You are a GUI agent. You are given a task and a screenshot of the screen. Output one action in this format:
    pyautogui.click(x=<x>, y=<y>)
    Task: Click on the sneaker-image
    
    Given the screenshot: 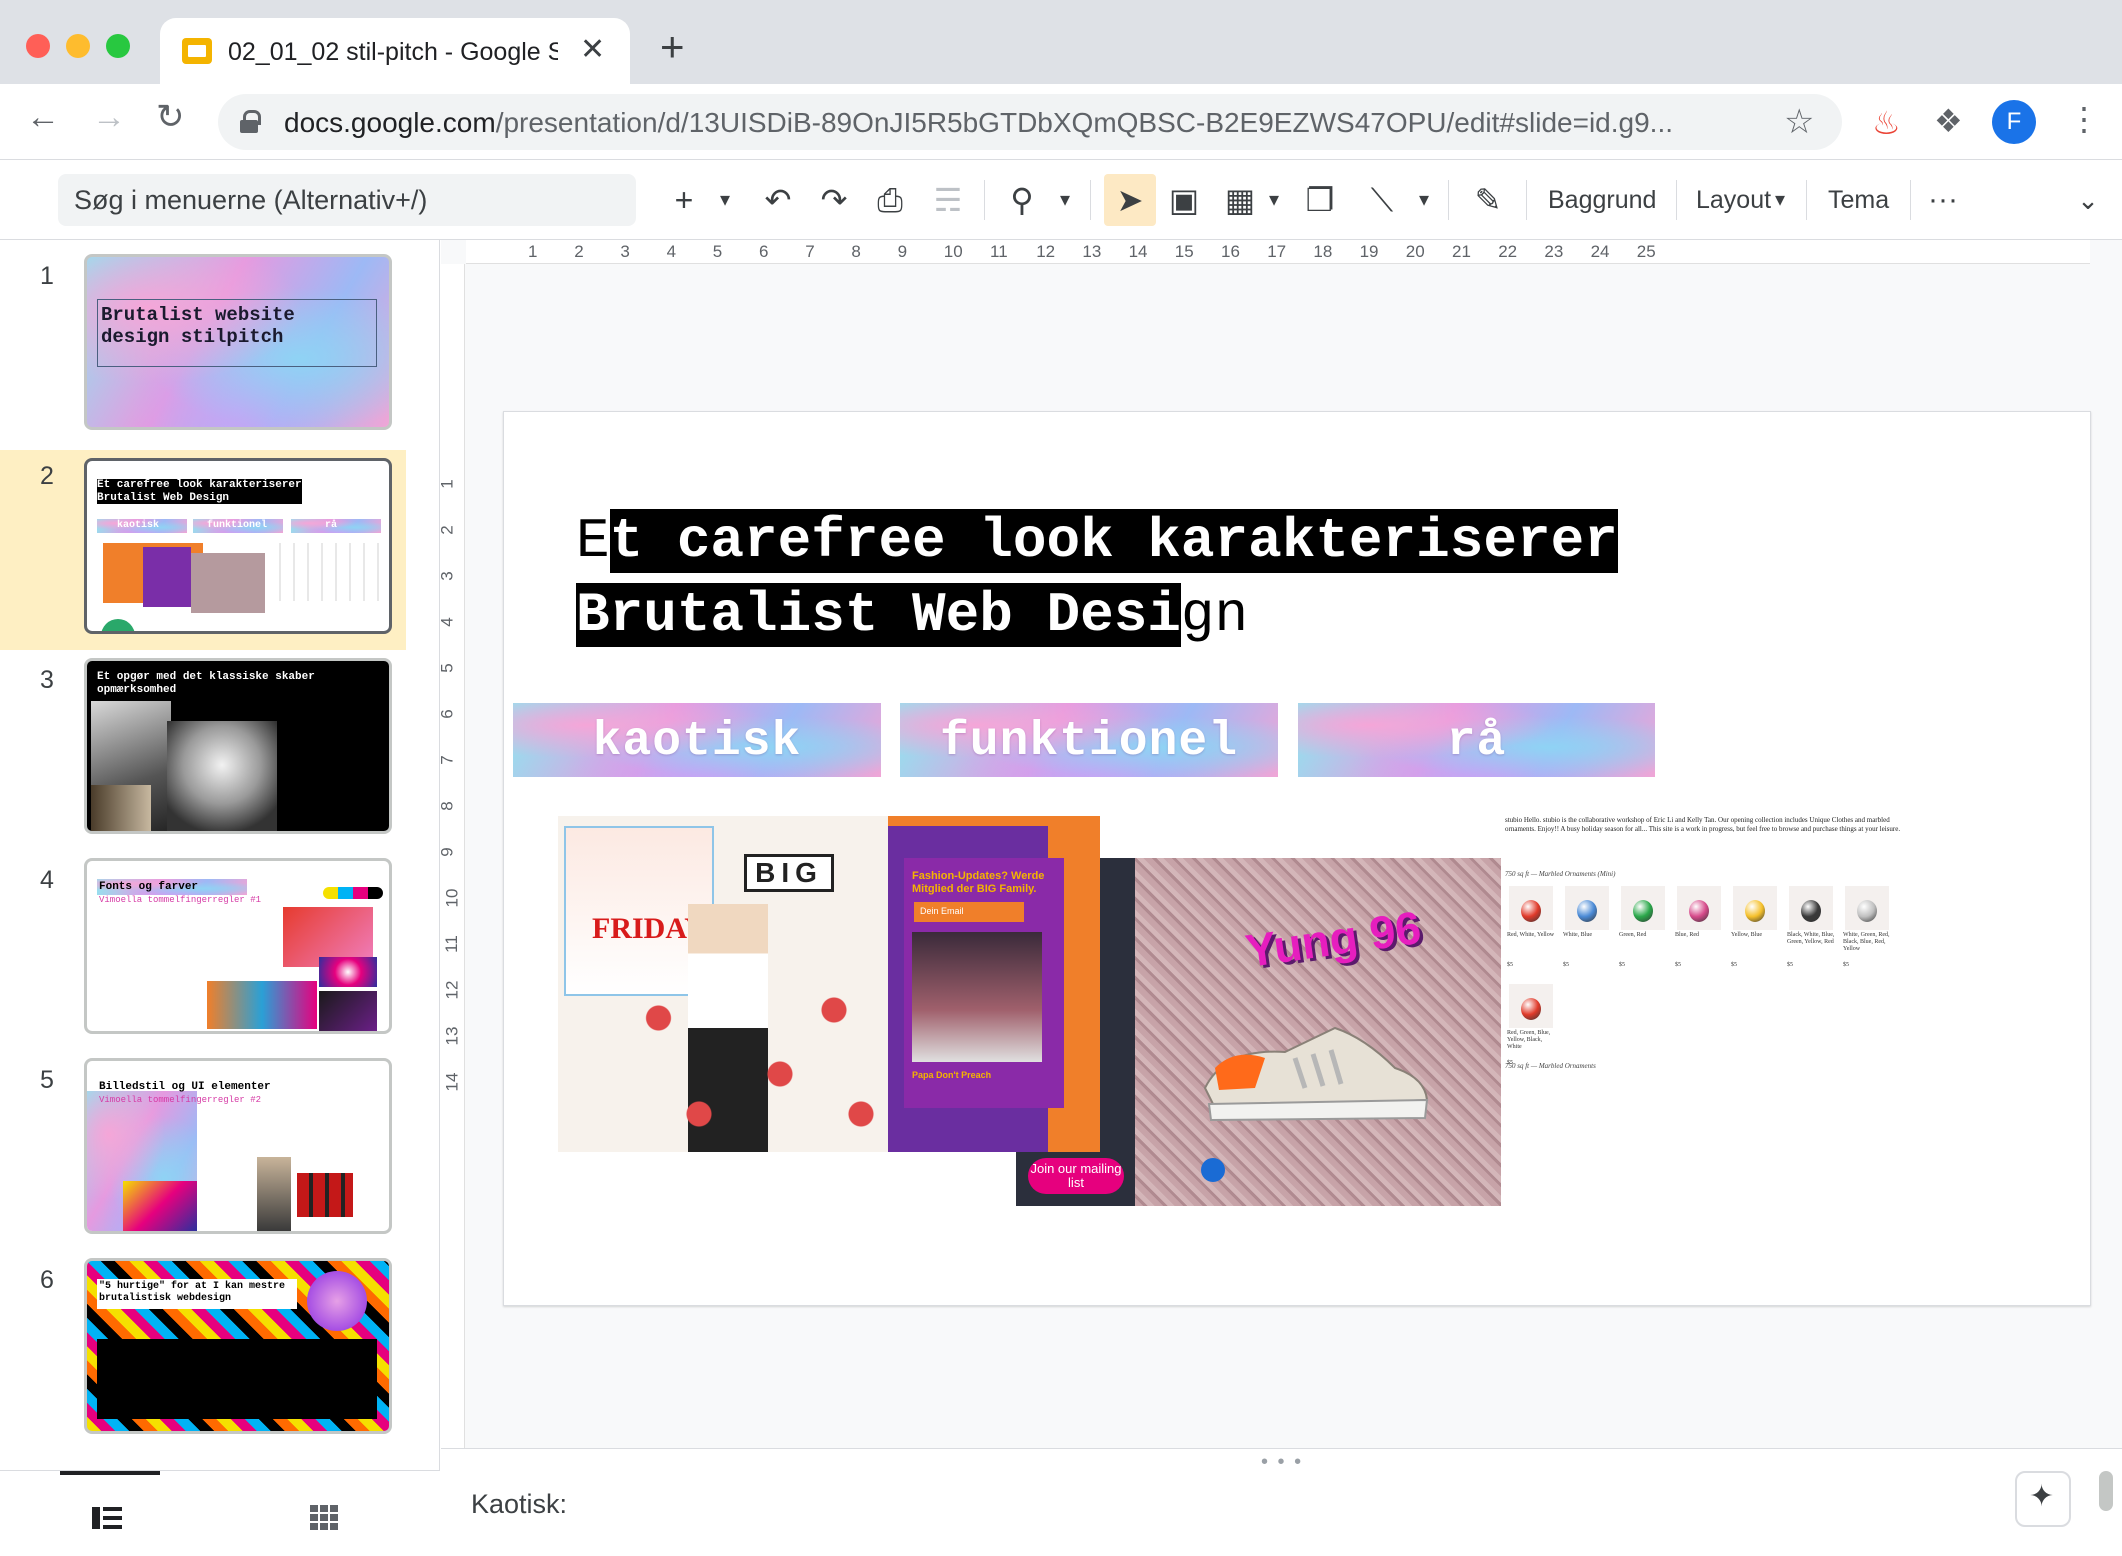 What is the action you would take?
    pyautogui.click(x=1316, y=1074)
    